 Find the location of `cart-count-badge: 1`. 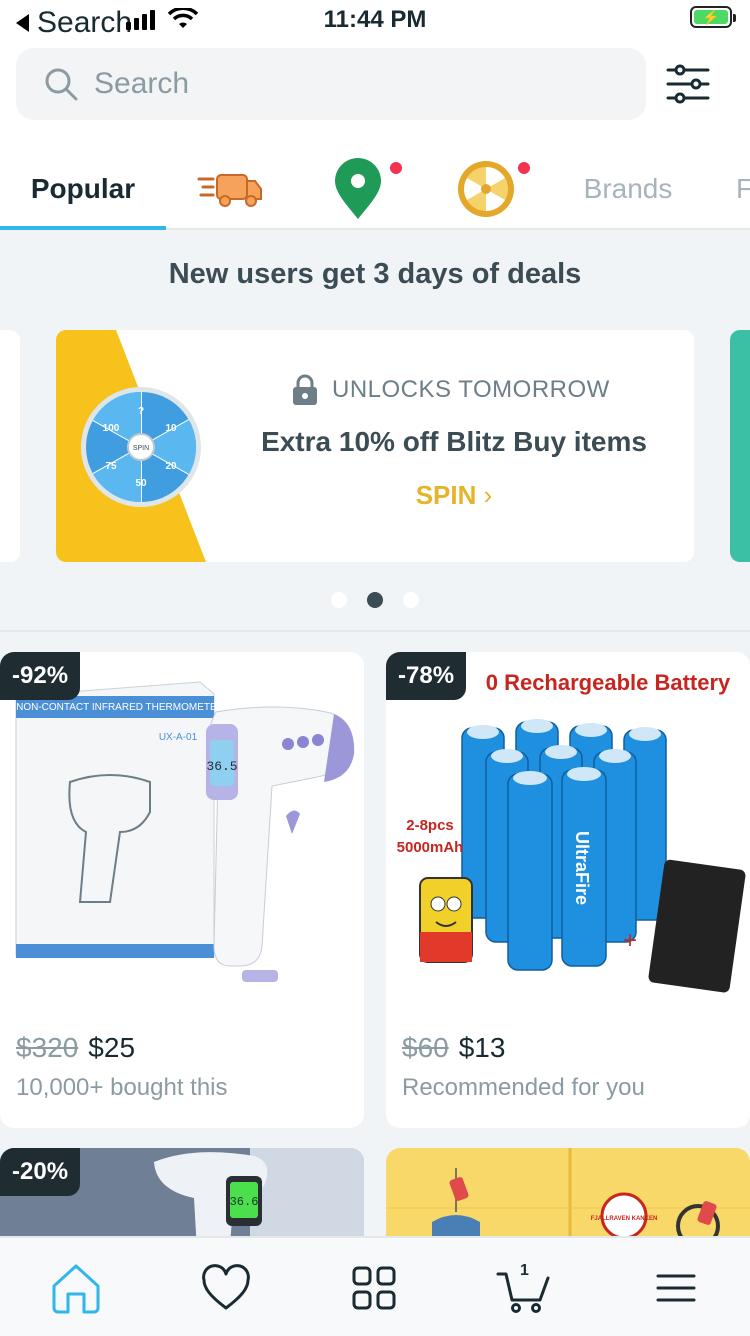

cart-count-badge: 1 is located at coordinates (524, 1270).